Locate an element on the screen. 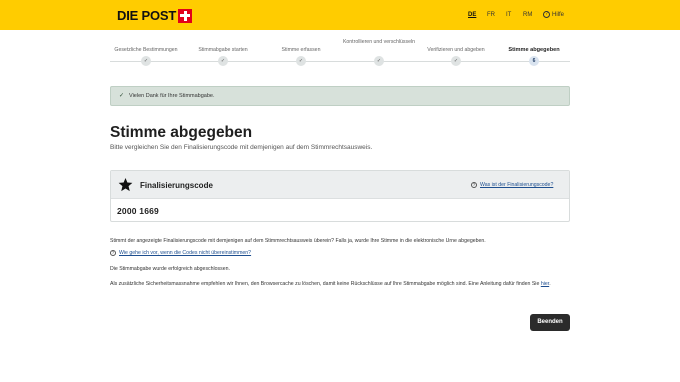 The image size is (680, 382). help-icon: ? is located at coordinates (546, 14).